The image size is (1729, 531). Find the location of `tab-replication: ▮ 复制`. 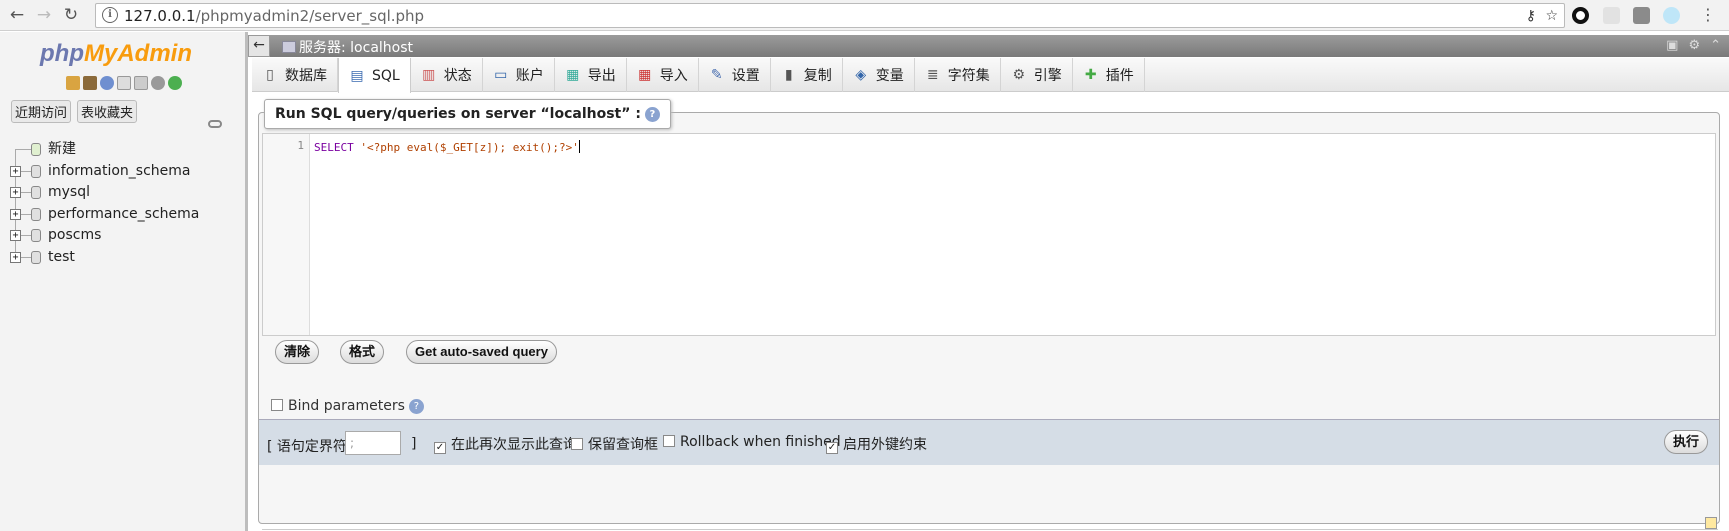

tab-replication: ▮ 复制 is located at coordinates (807, 75).